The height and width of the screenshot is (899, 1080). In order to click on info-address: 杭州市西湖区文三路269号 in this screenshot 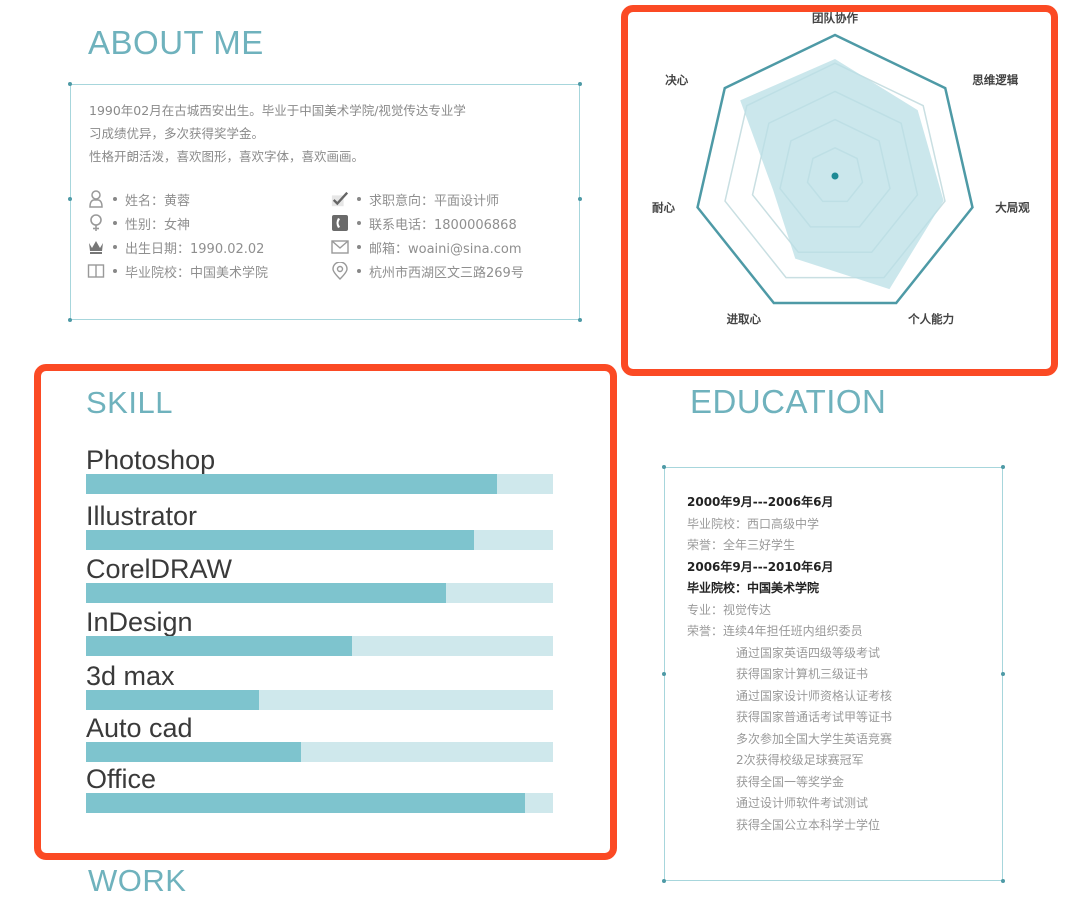, I will do `click(427, 271)`.